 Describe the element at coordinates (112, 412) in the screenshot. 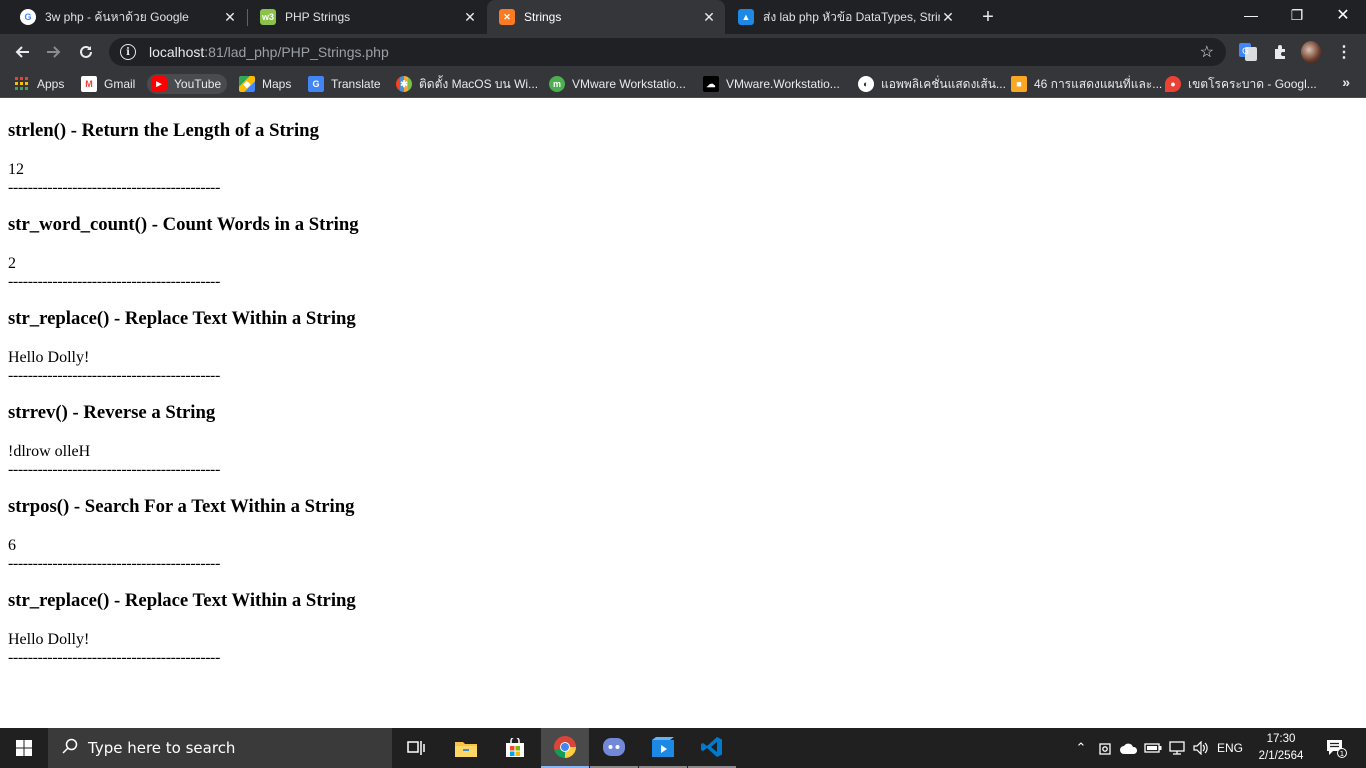

I see `section-heading: strrev() - Reverse a String` at that location.